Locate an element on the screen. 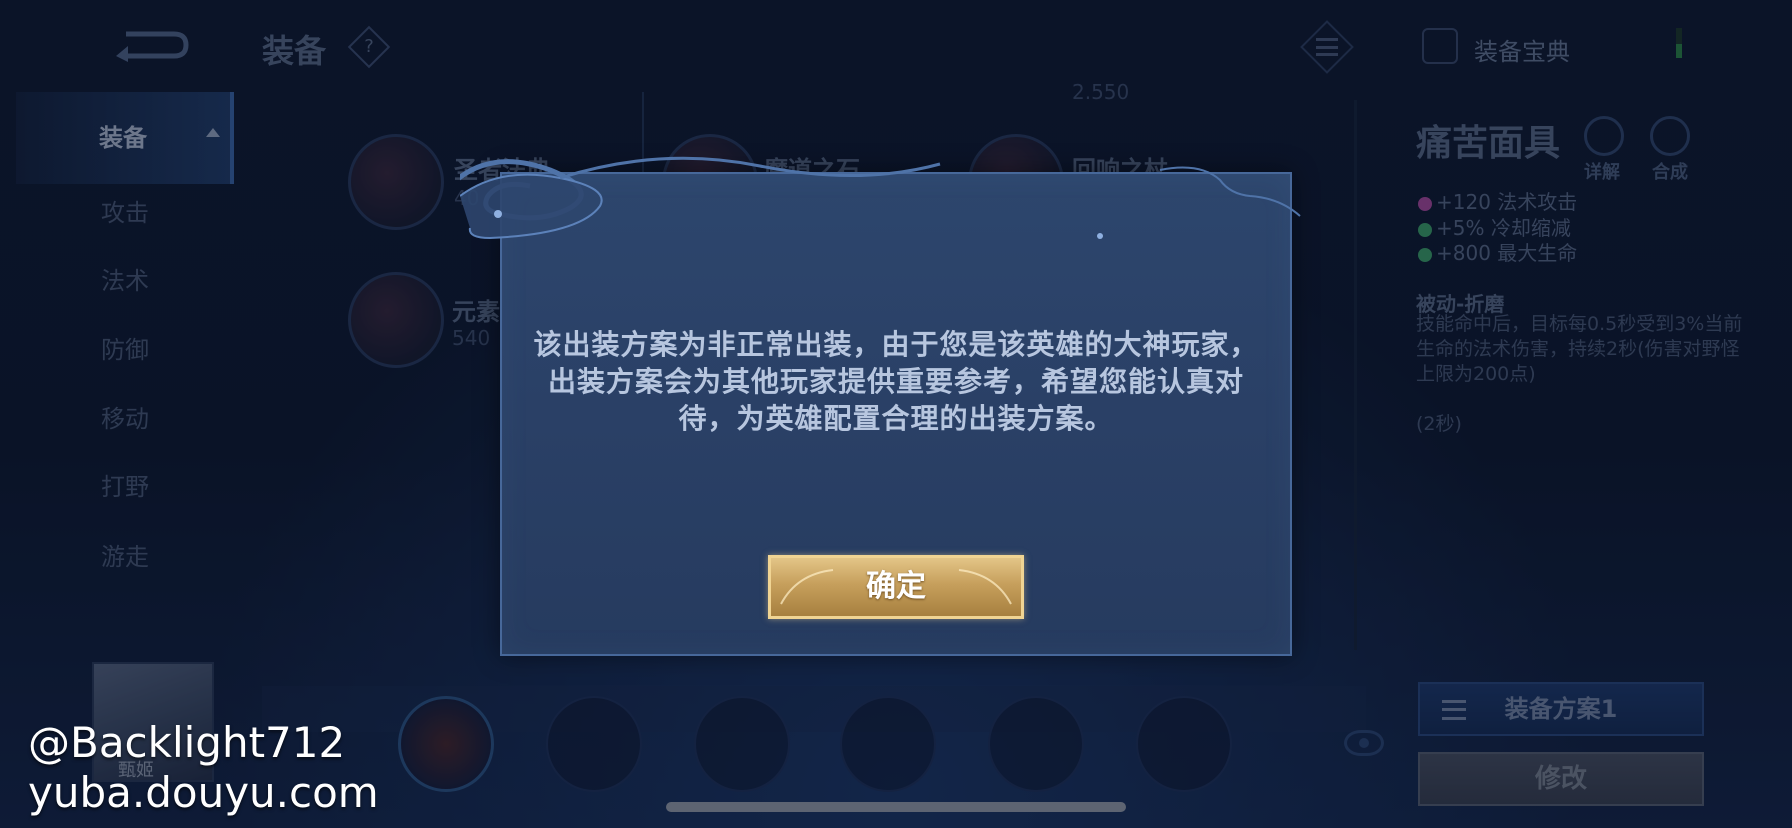  dialog-ribbon-ornament is located at coordinates (880, 198).